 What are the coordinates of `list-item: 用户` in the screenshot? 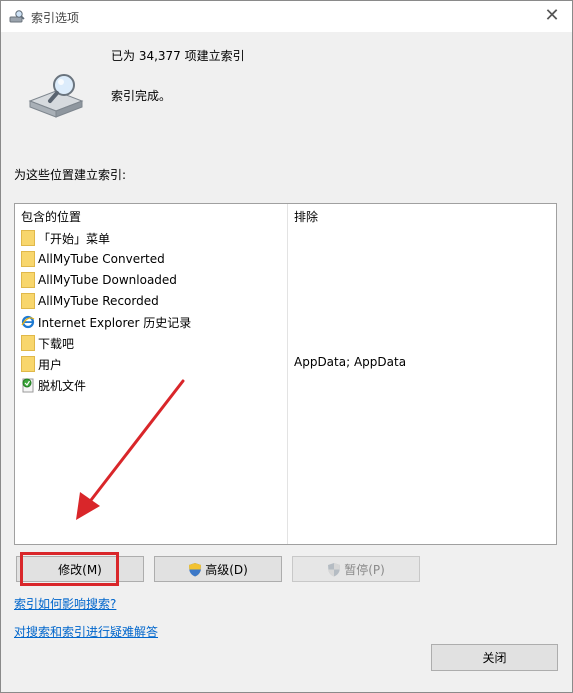 It's located at (41, 364).